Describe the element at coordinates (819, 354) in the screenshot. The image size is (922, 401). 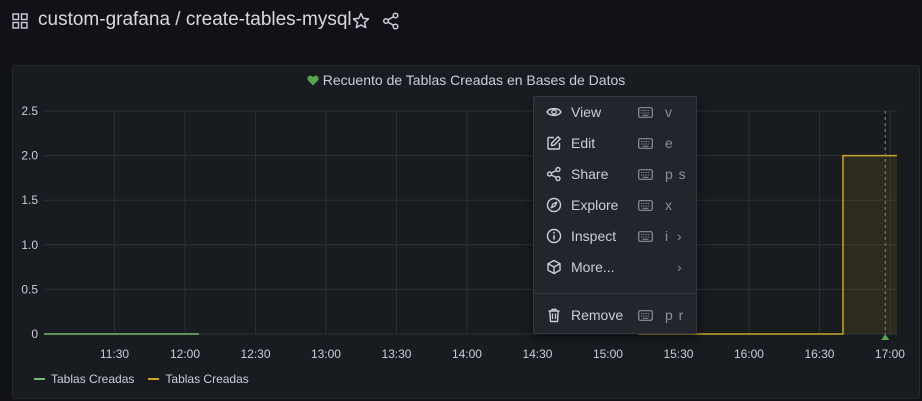
I see `x-tick-label: 16:30` at that location.